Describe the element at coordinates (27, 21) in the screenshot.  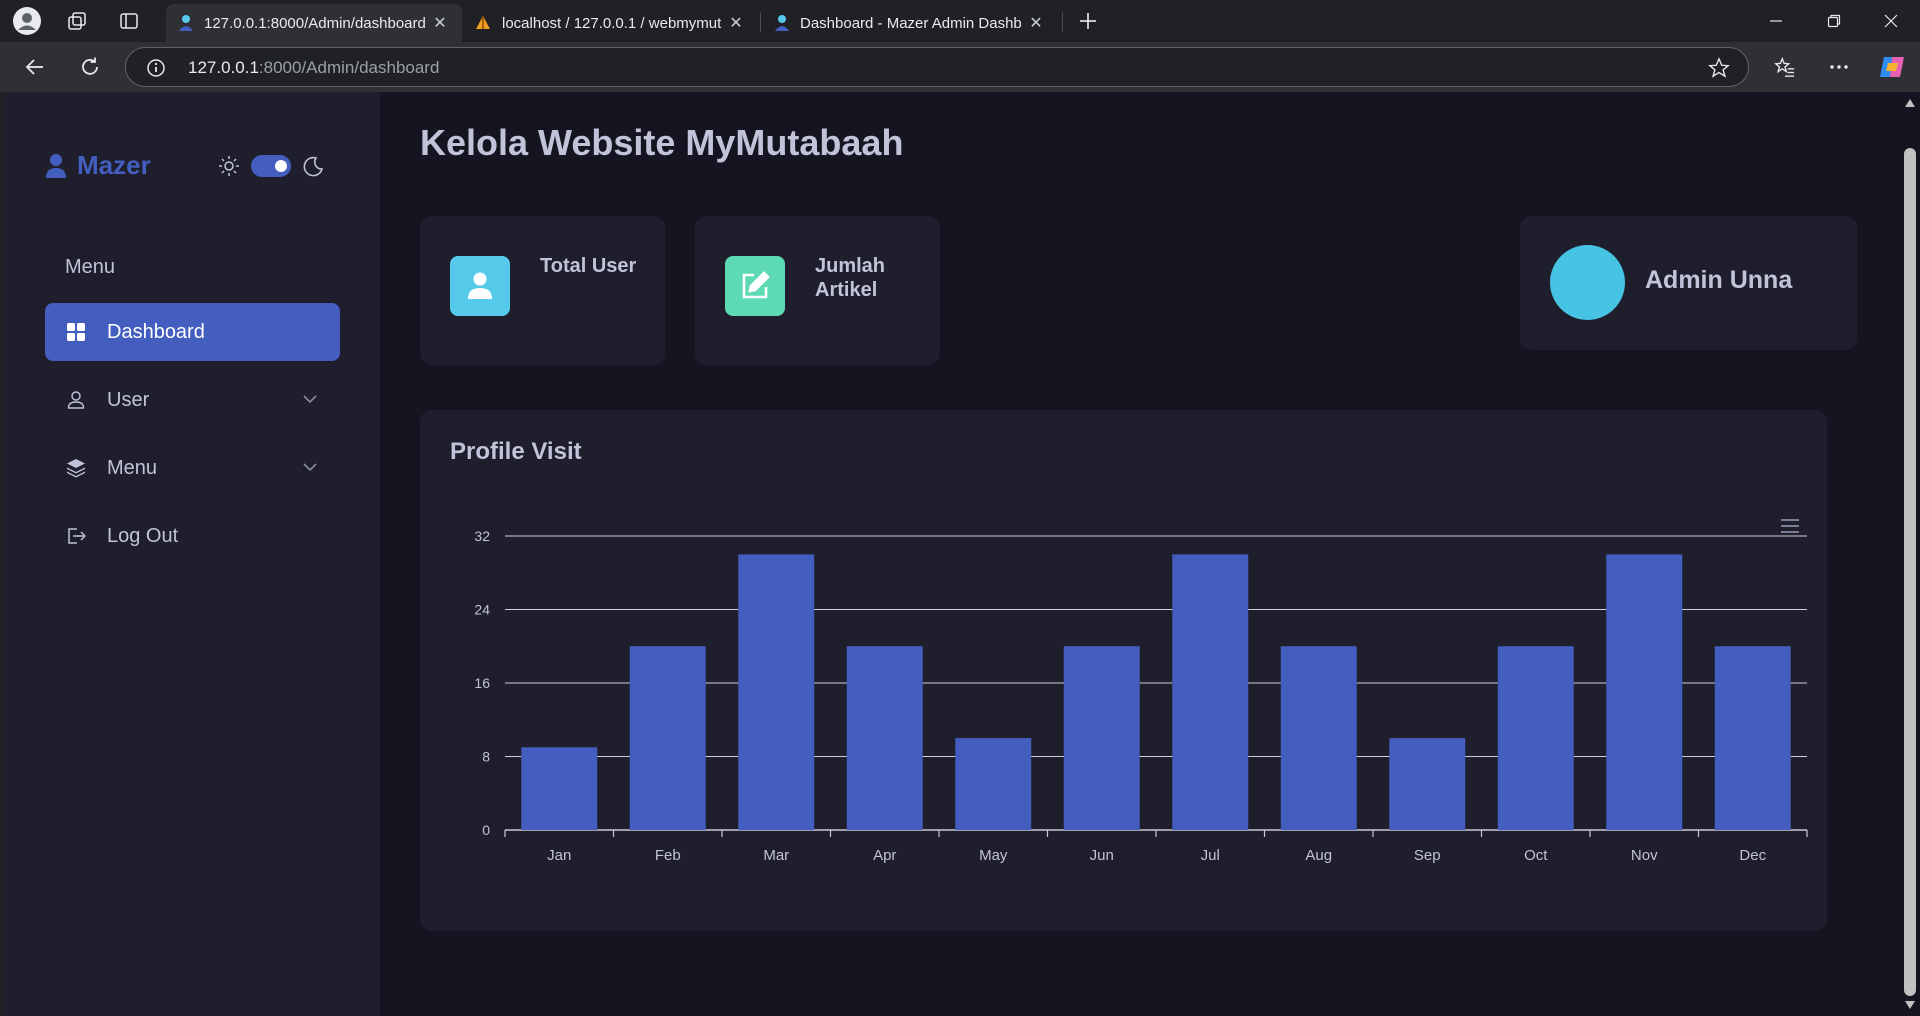
I see `profile-icon` at that location.